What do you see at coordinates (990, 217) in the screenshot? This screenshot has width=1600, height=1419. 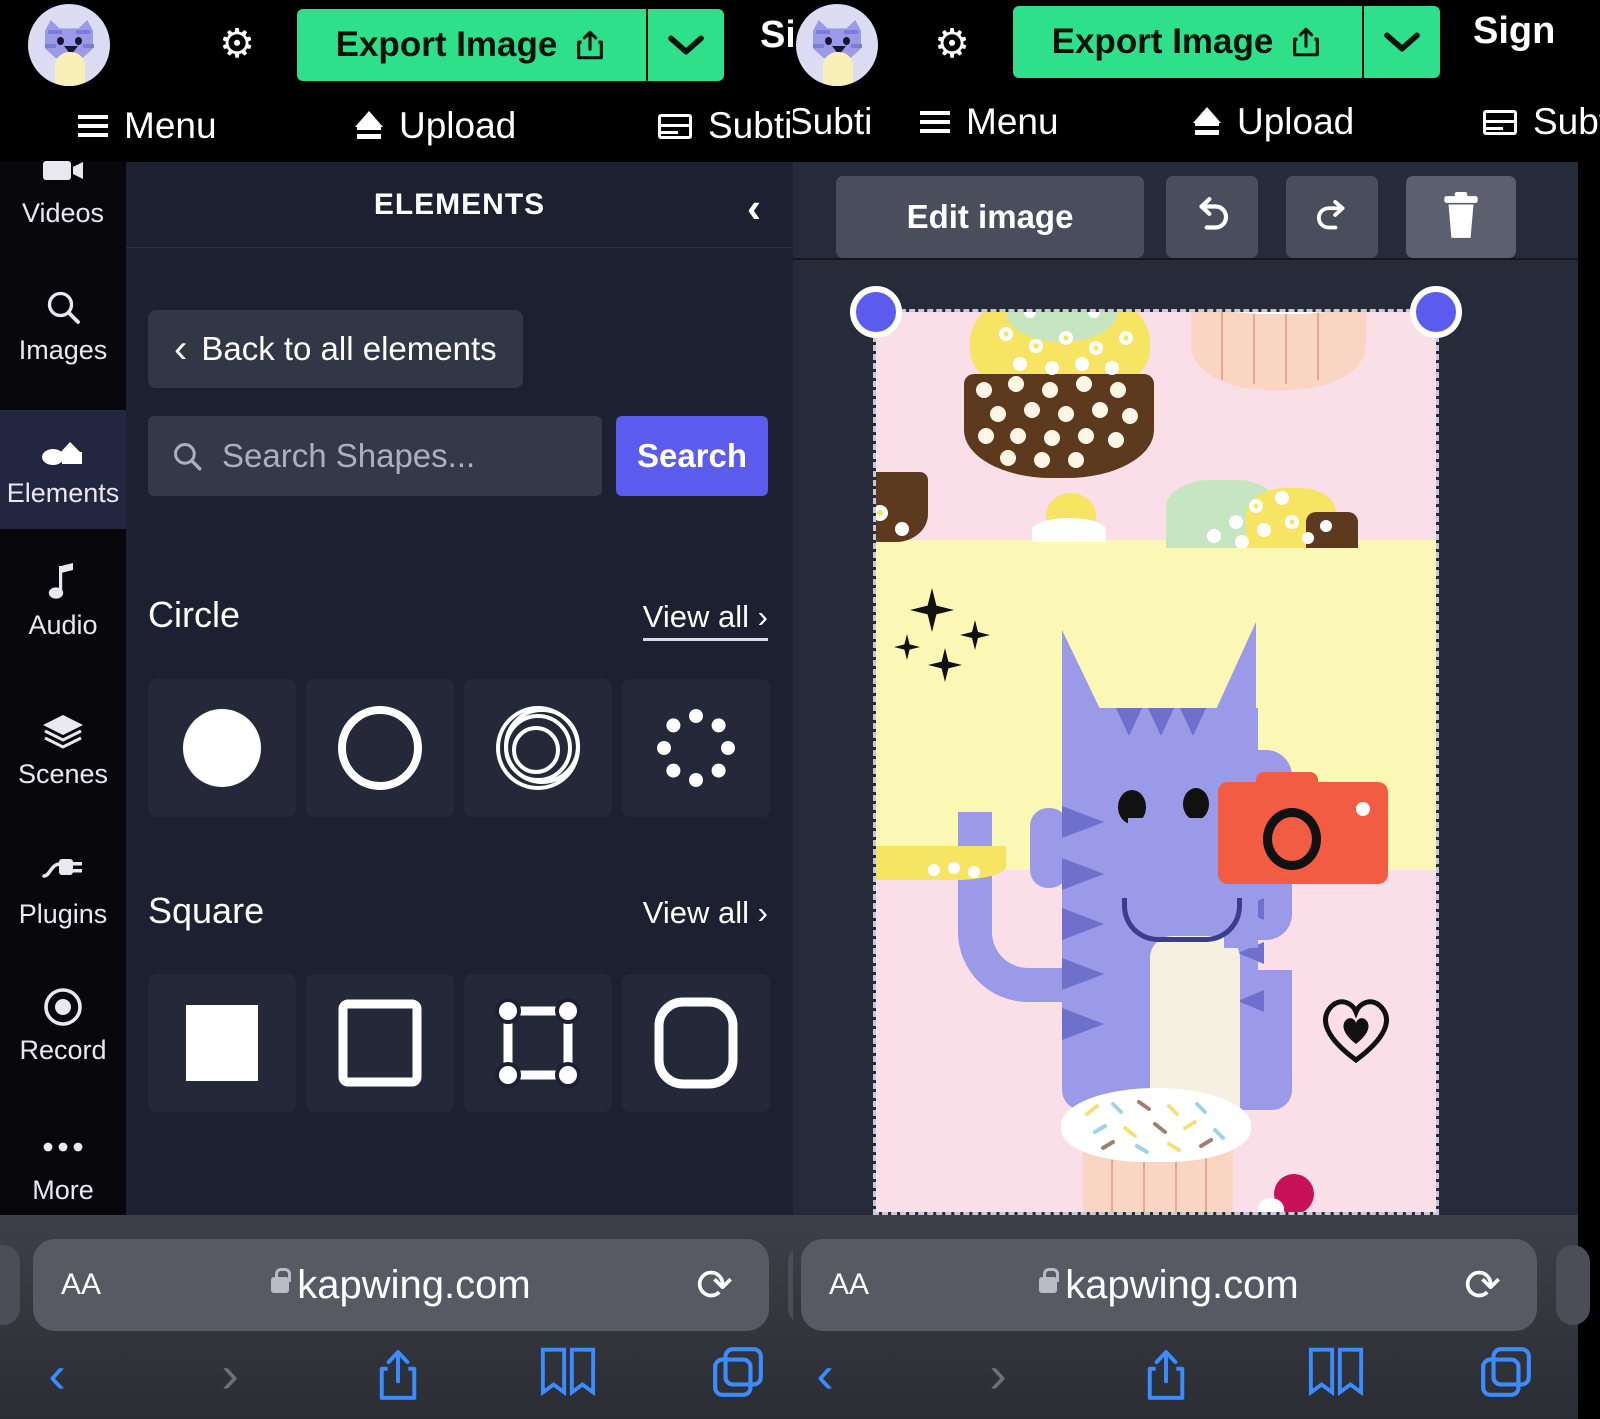 I see `edit-image-button: Edit image` at bounding box center [990, 217].